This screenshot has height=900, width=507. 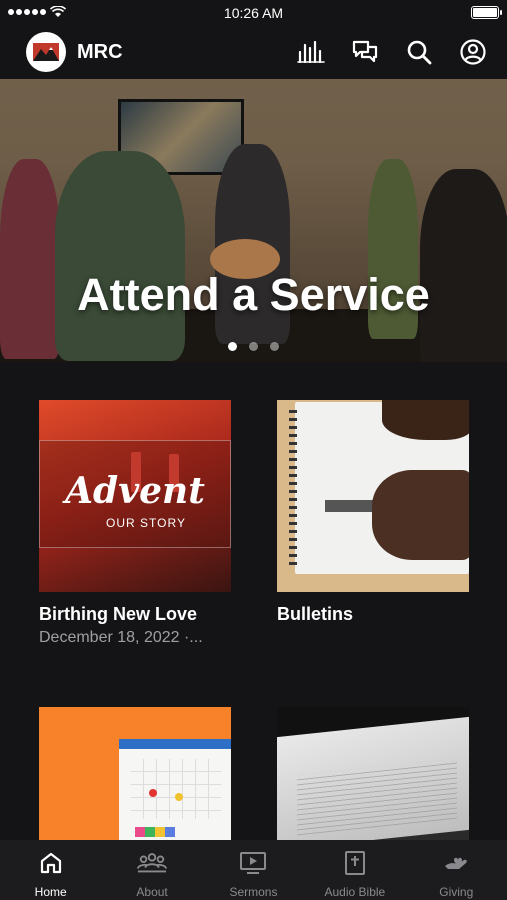 I want to click on status-time: 10:26 AM, so click(x=253, y=13).